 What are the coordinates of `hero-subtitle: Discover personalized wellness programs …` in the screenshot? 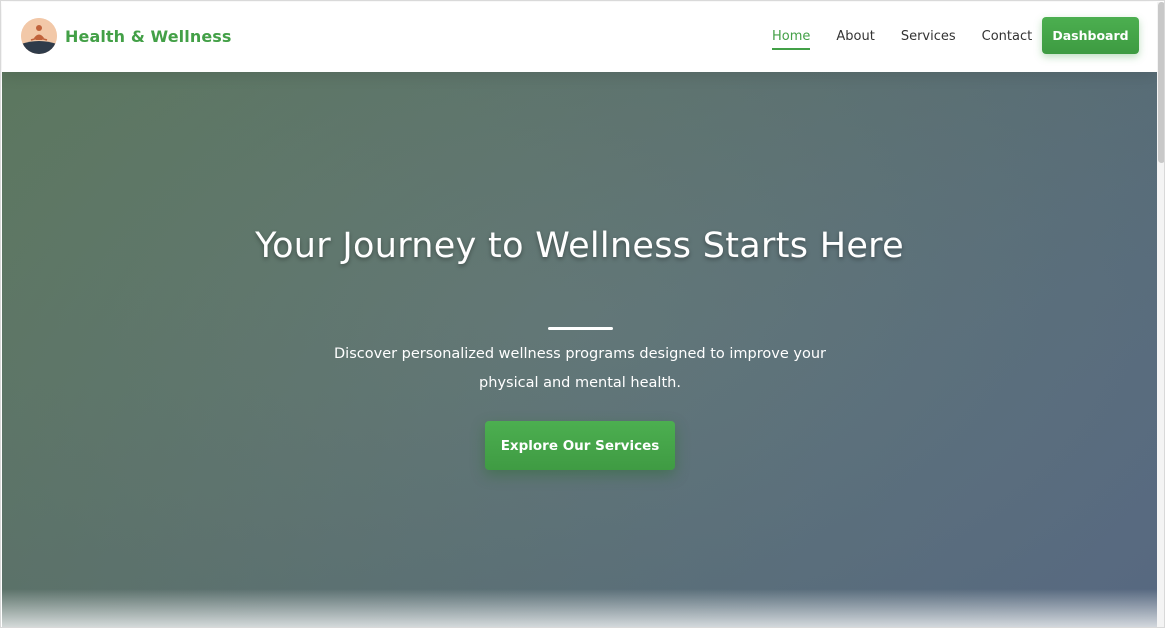 It's located at (580, 368).